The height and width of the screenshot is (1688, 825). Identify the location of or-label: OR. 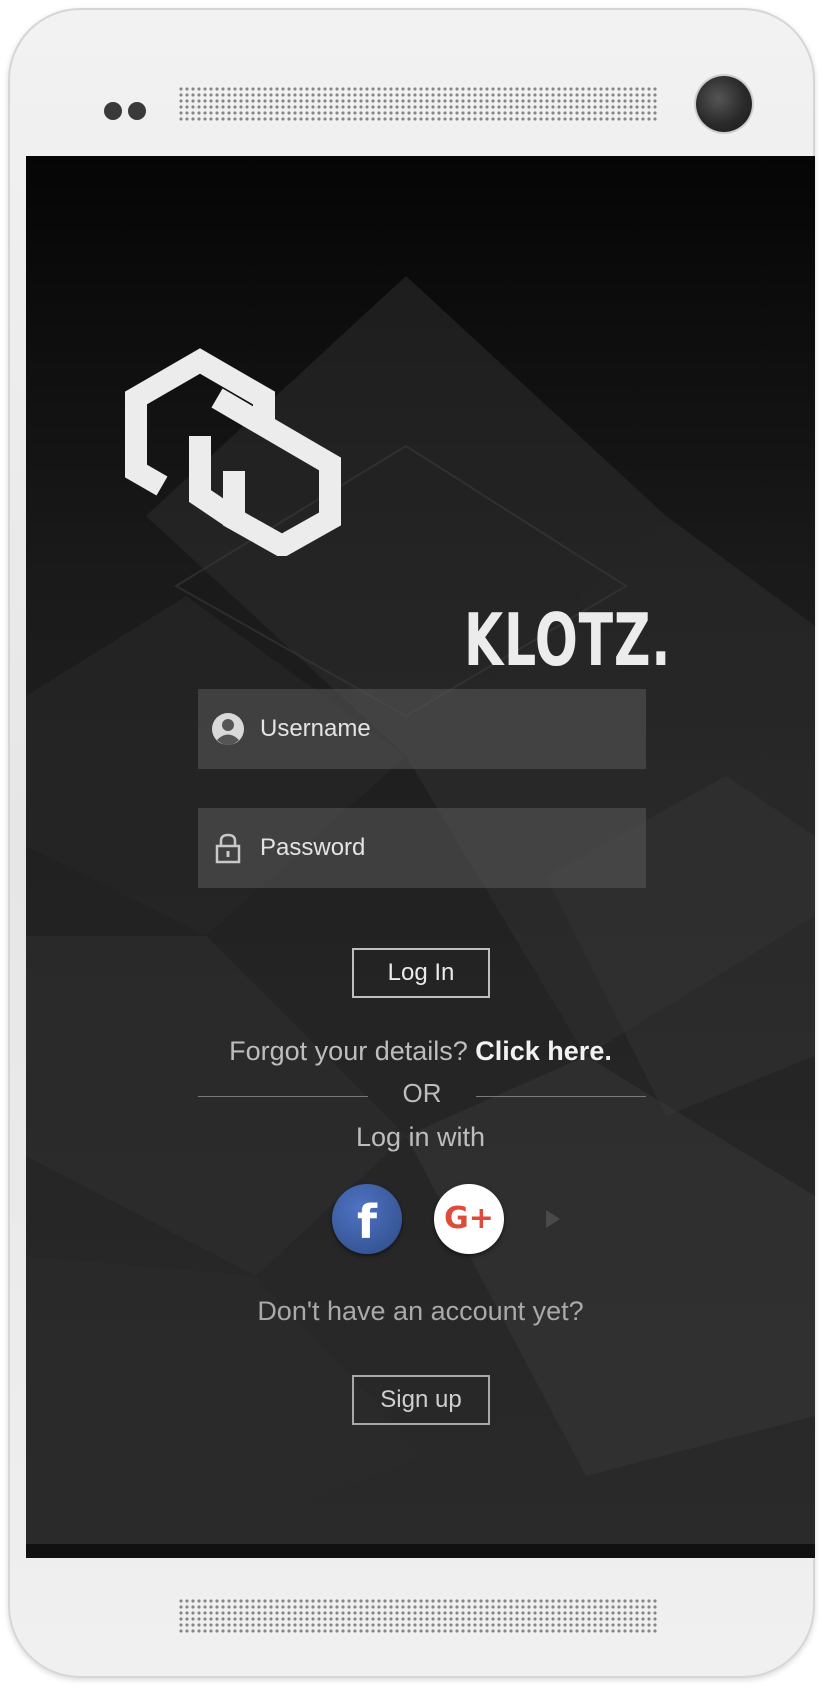
(422, 1093).